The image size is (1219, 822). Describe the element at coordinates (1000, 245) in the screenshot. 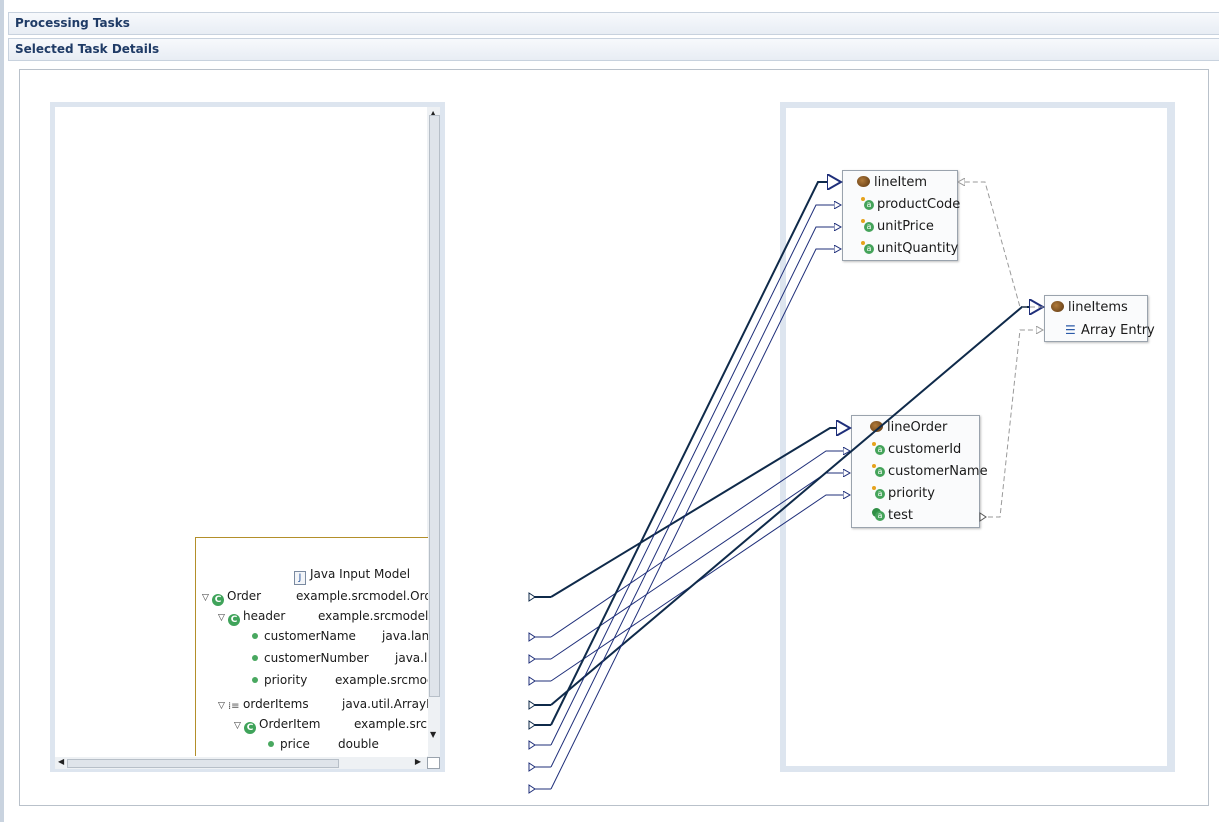

I see `dependency-line-items-to-line-item` at that location.